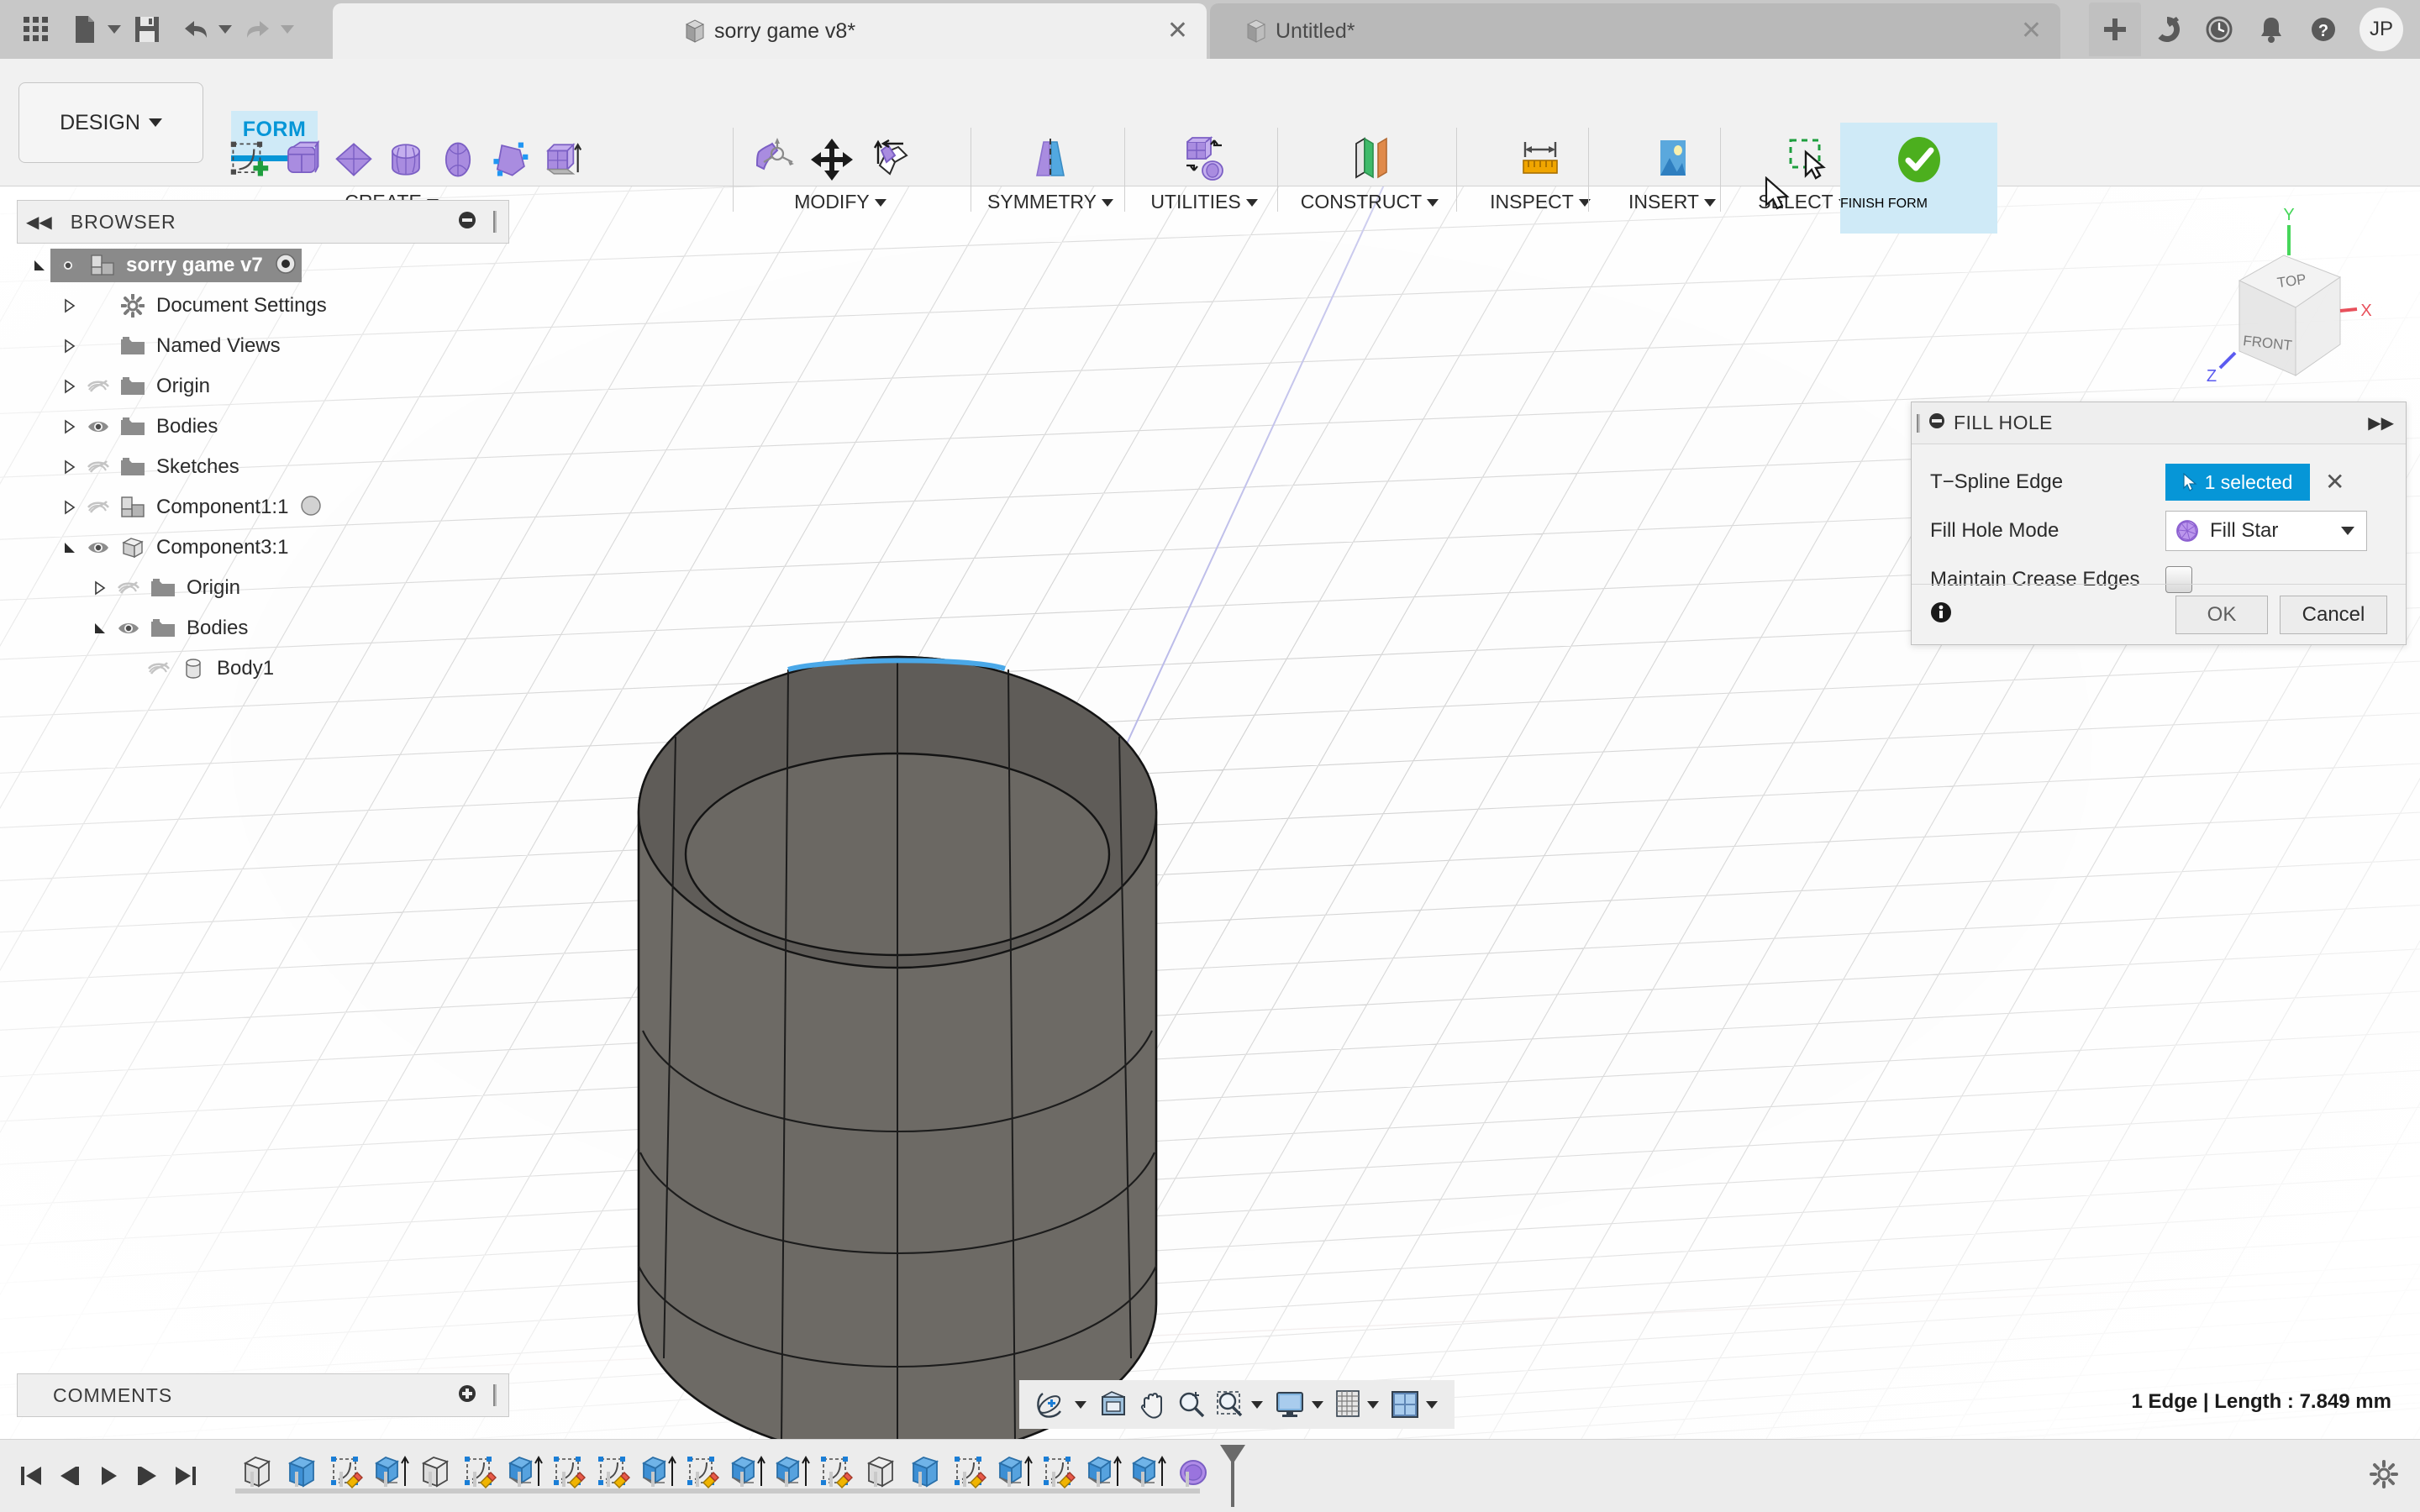  I want to click on face-extrude-icon, so click(562, 160).